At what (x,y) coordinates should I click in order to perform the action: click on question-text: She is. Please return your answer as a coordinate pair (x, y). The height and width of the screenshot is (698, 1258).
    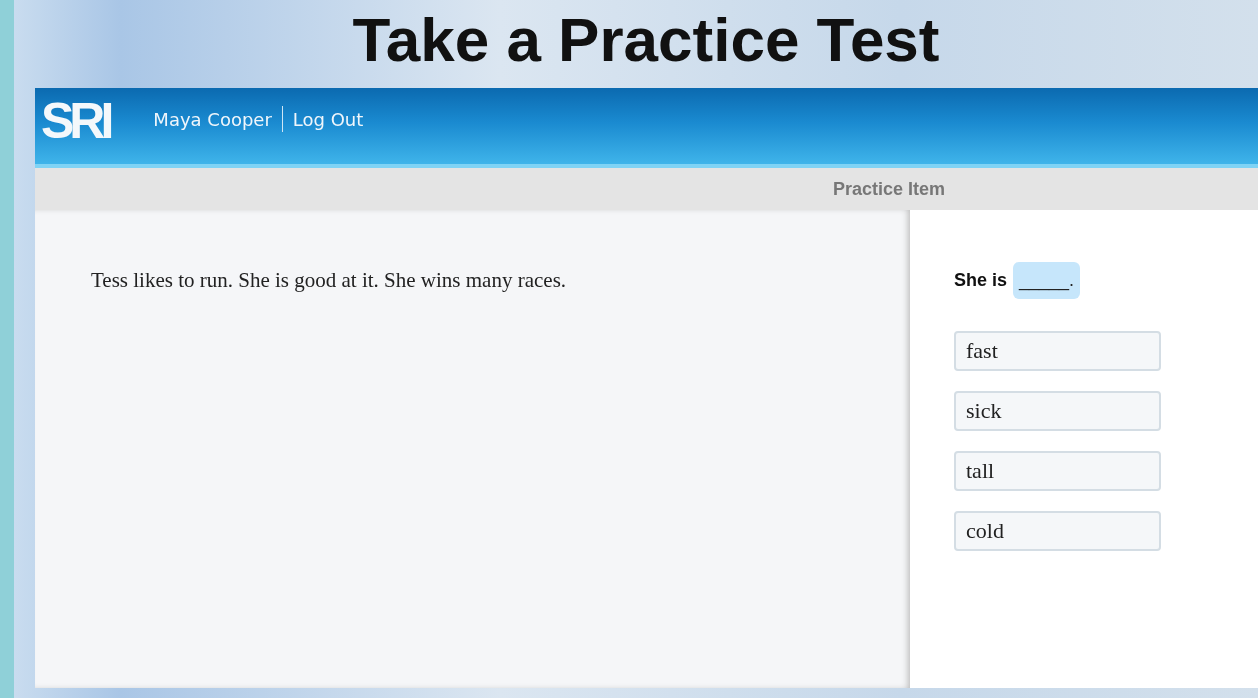
    Looking at the image, I should click on (981, 280).